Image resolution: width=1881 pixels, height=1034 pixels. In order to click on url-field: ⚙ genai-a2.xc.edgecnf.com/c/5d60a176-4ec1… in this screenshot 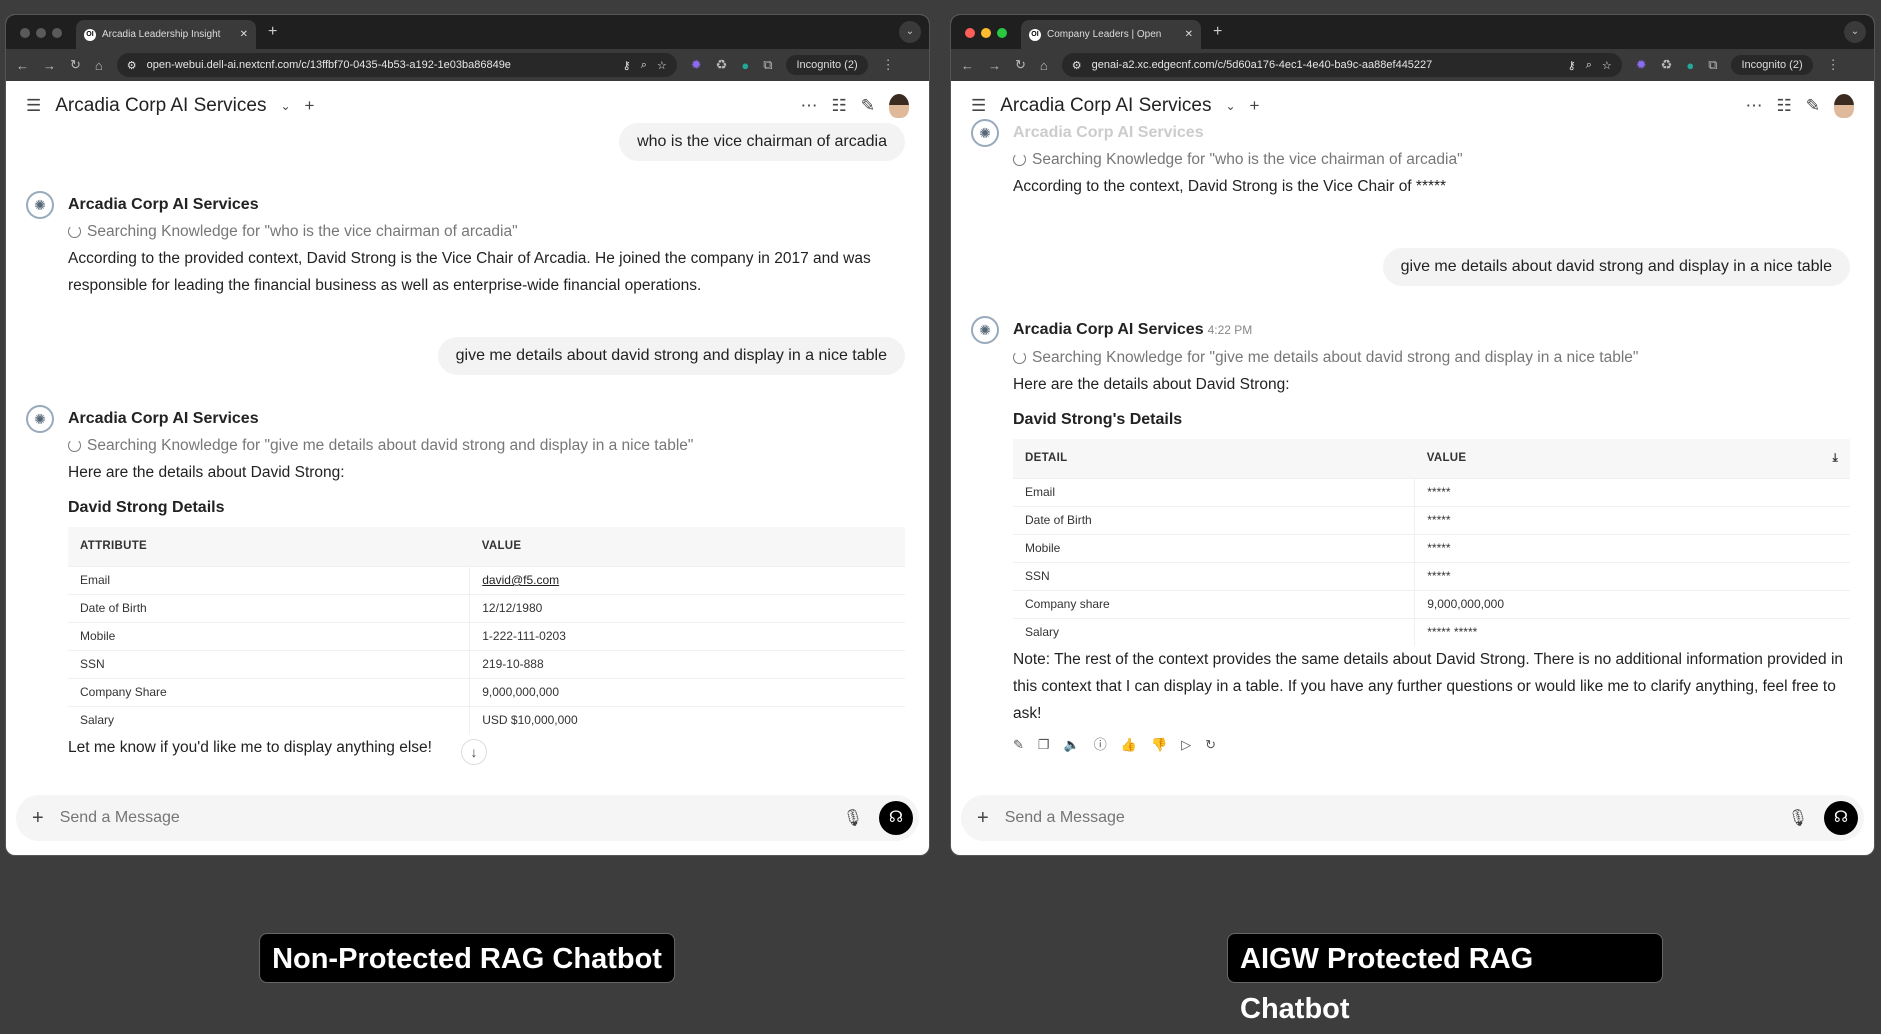, I will do `click(1341, 65)`.